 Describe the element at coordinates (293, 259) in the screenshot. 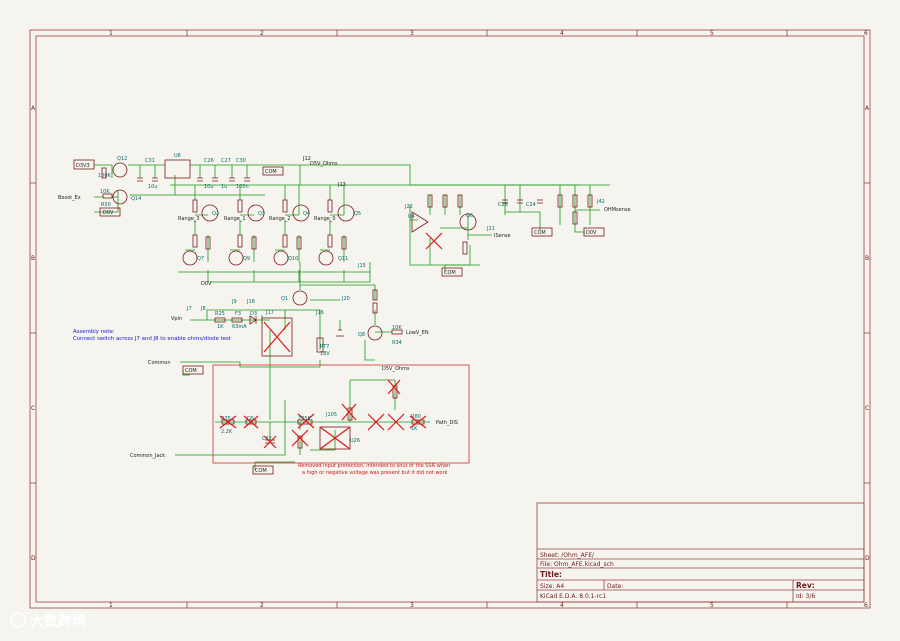

I see `ref-q10: Q10` at that location.